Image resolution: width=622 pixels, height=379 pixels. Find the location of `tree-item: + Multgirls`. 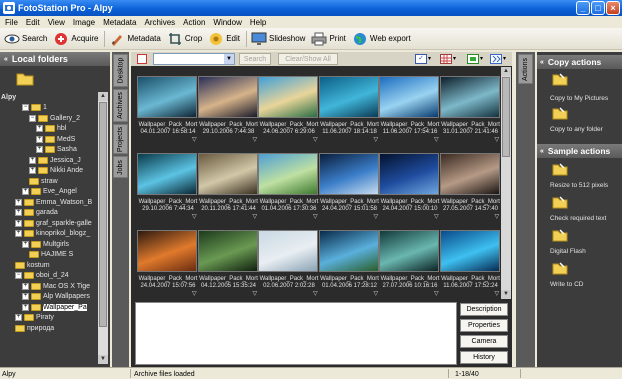

tree-item: + Multgirls is located at coordinates (45, 244).